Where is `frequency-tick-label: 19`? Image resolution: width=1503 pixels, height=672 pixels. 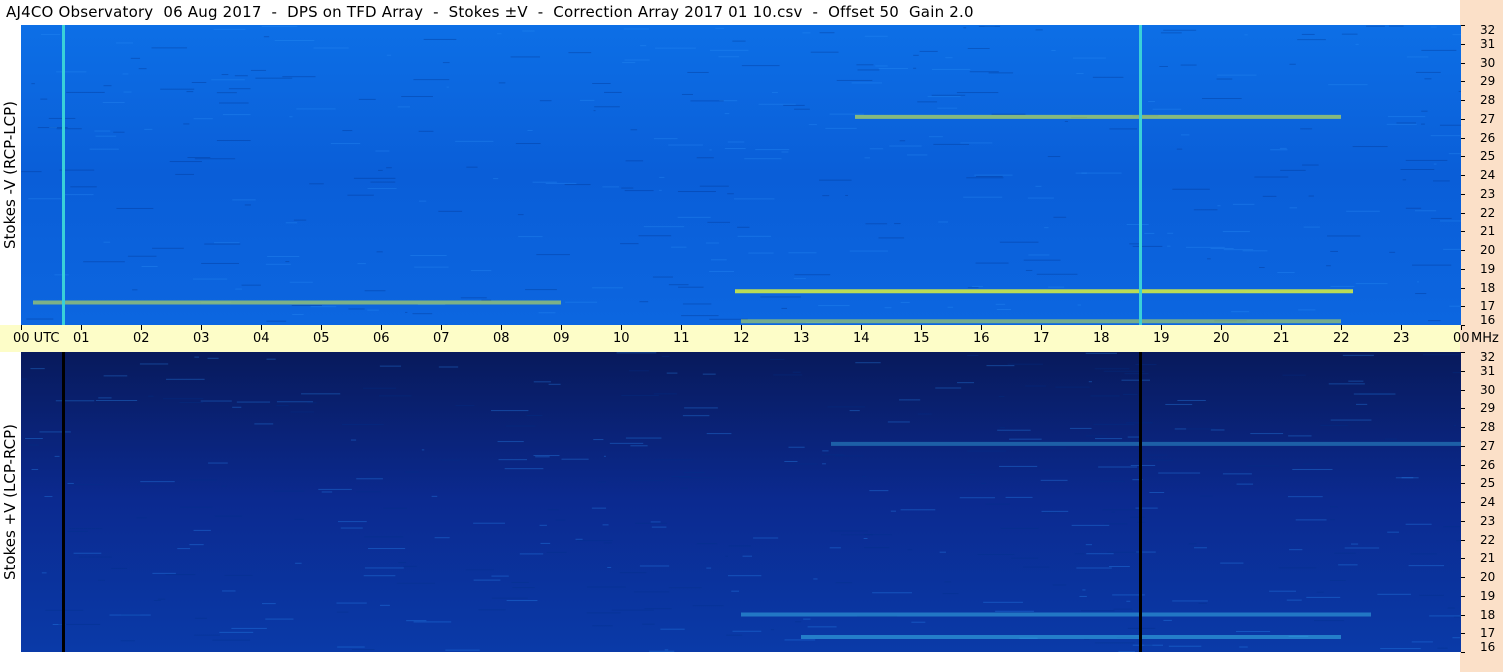
frequency-tick-label: 19 is located at coordinates (1488, 268).